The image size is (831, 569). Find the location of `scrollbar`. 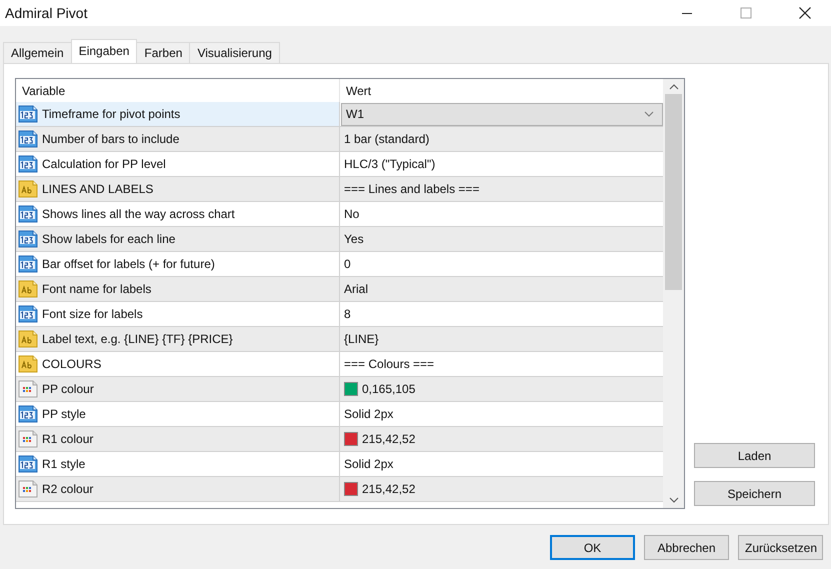

scrollbar is located at coordinates (673, 293).